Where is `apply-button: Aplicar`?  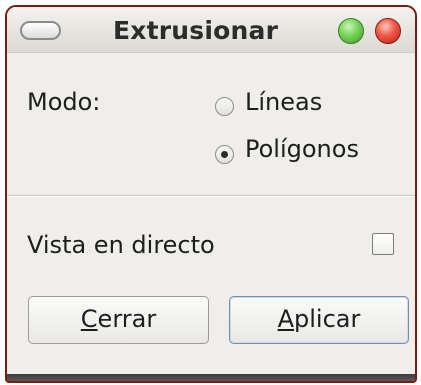
apply-button: Aplicar is located at coordinates (319, 320).